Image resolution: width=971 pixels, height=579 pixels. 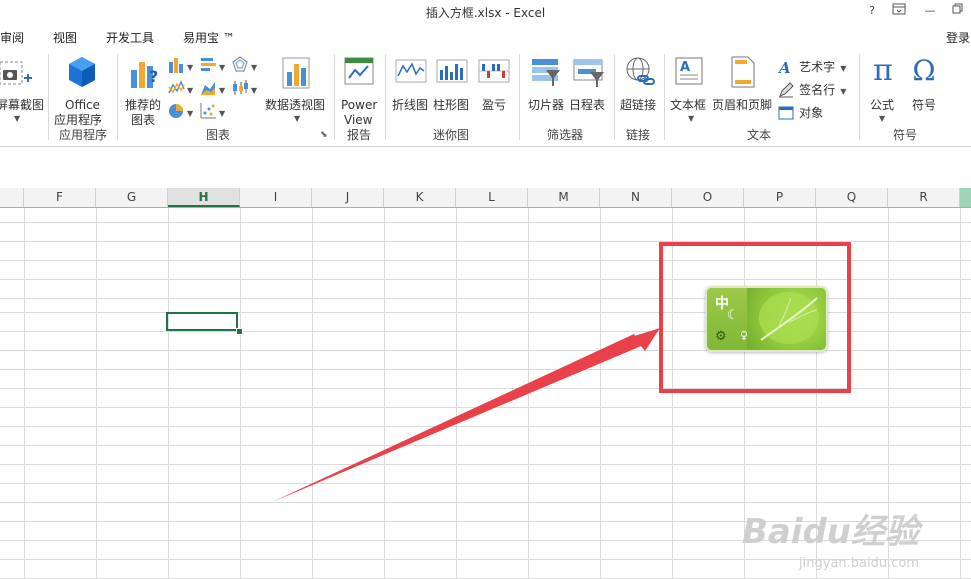 I want to click on gear-icon: ⚙, so click(x=721, y=336).